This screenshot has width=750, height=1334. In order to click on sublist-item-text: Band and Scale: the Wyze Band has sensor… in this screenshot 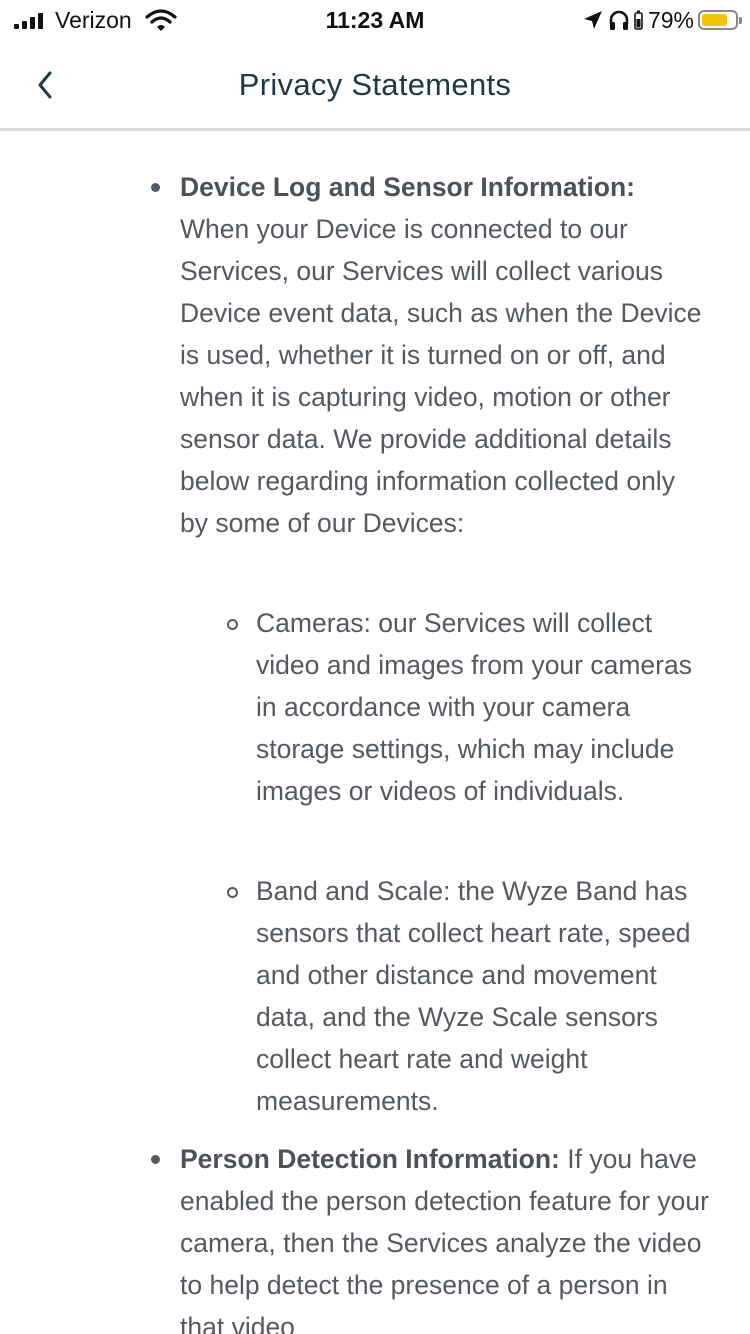, I will do `click(473, 996)`.